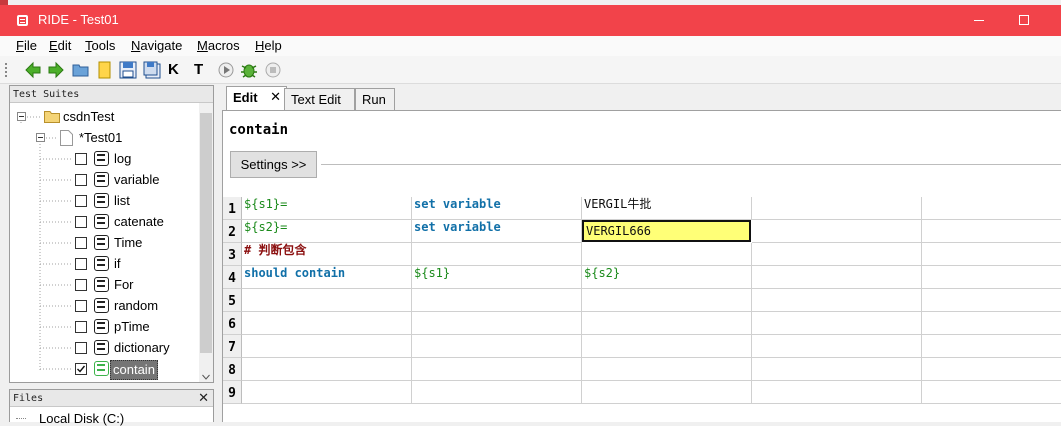 This screenshot has height=426, width=1061. I want to click on grid-cell: VERGIL牛批, so click(667, 208).